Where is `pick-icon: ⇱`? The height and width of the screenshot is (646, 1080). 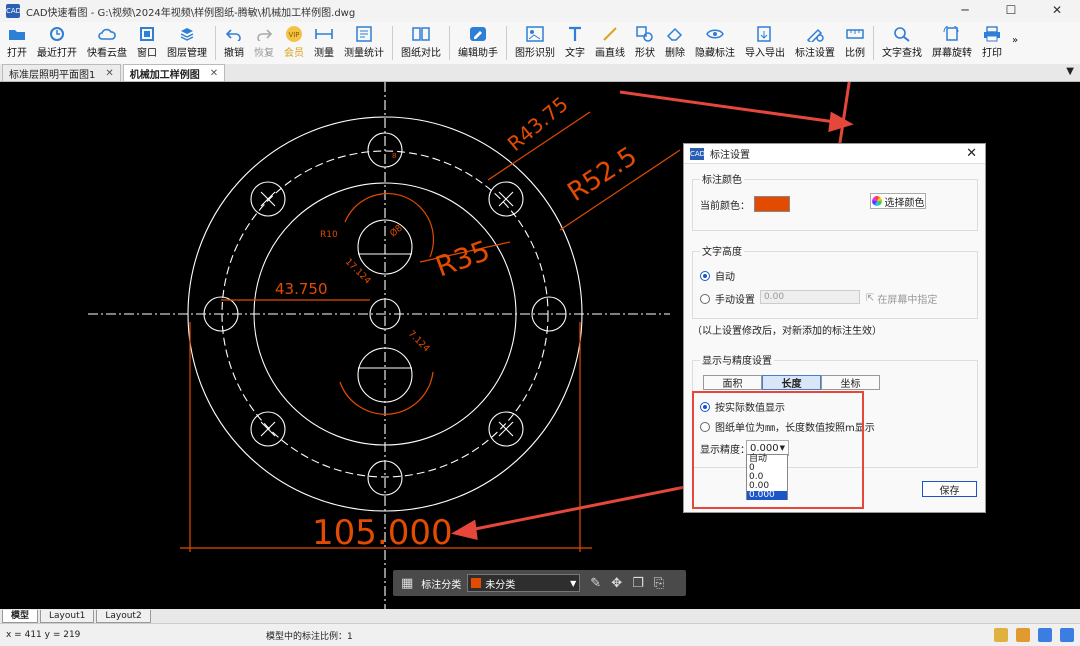
pick-icon: ⇱ is located at coordinates (870, 298).